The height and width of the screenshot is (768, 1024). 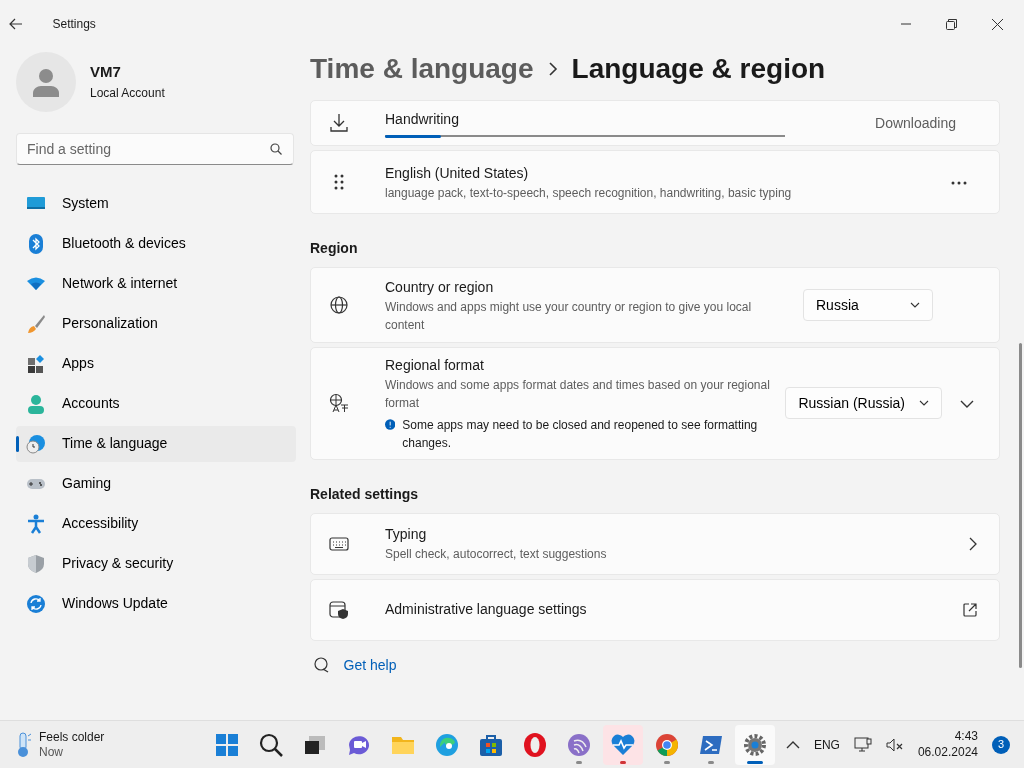 I want to click on torrent-icon, so click(x=579, y=744).